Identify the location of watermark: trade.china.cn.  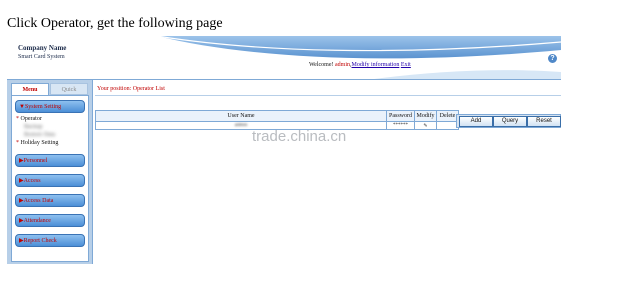
(299, 136).